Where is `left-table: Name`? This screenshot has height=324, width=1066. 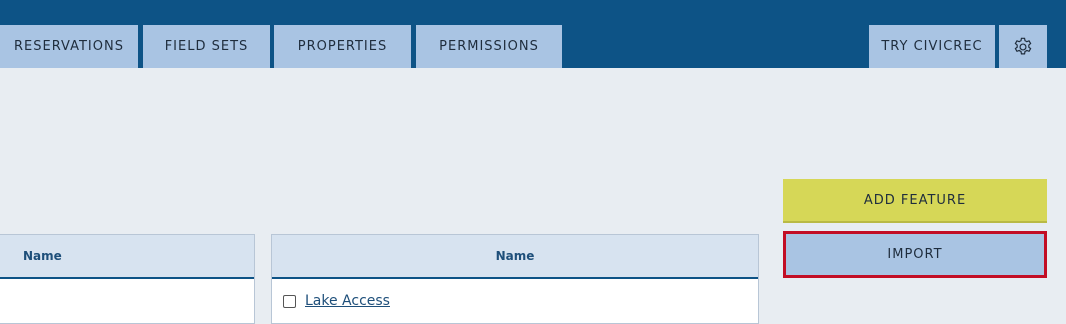 left-table: Name is located at coordinates (127, 279).